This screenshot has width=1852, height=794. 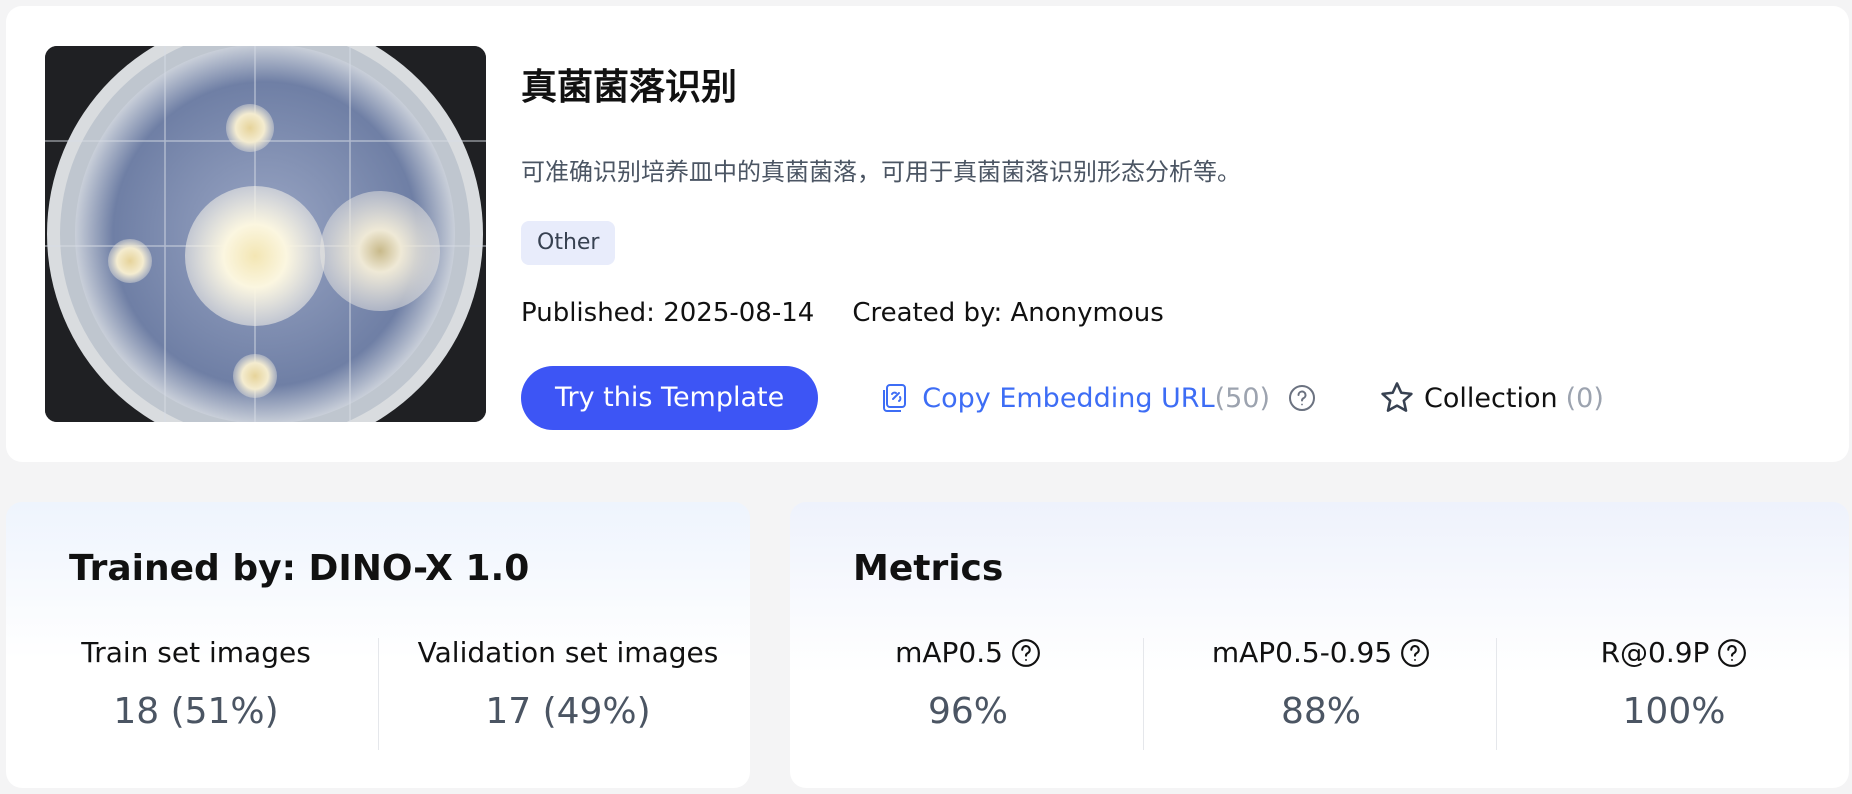 What do you see at coordinates (1302, 652) in the screenshot?
I see `metric-name: mAP0.5-0.95` at bounding box center [1302, 652].